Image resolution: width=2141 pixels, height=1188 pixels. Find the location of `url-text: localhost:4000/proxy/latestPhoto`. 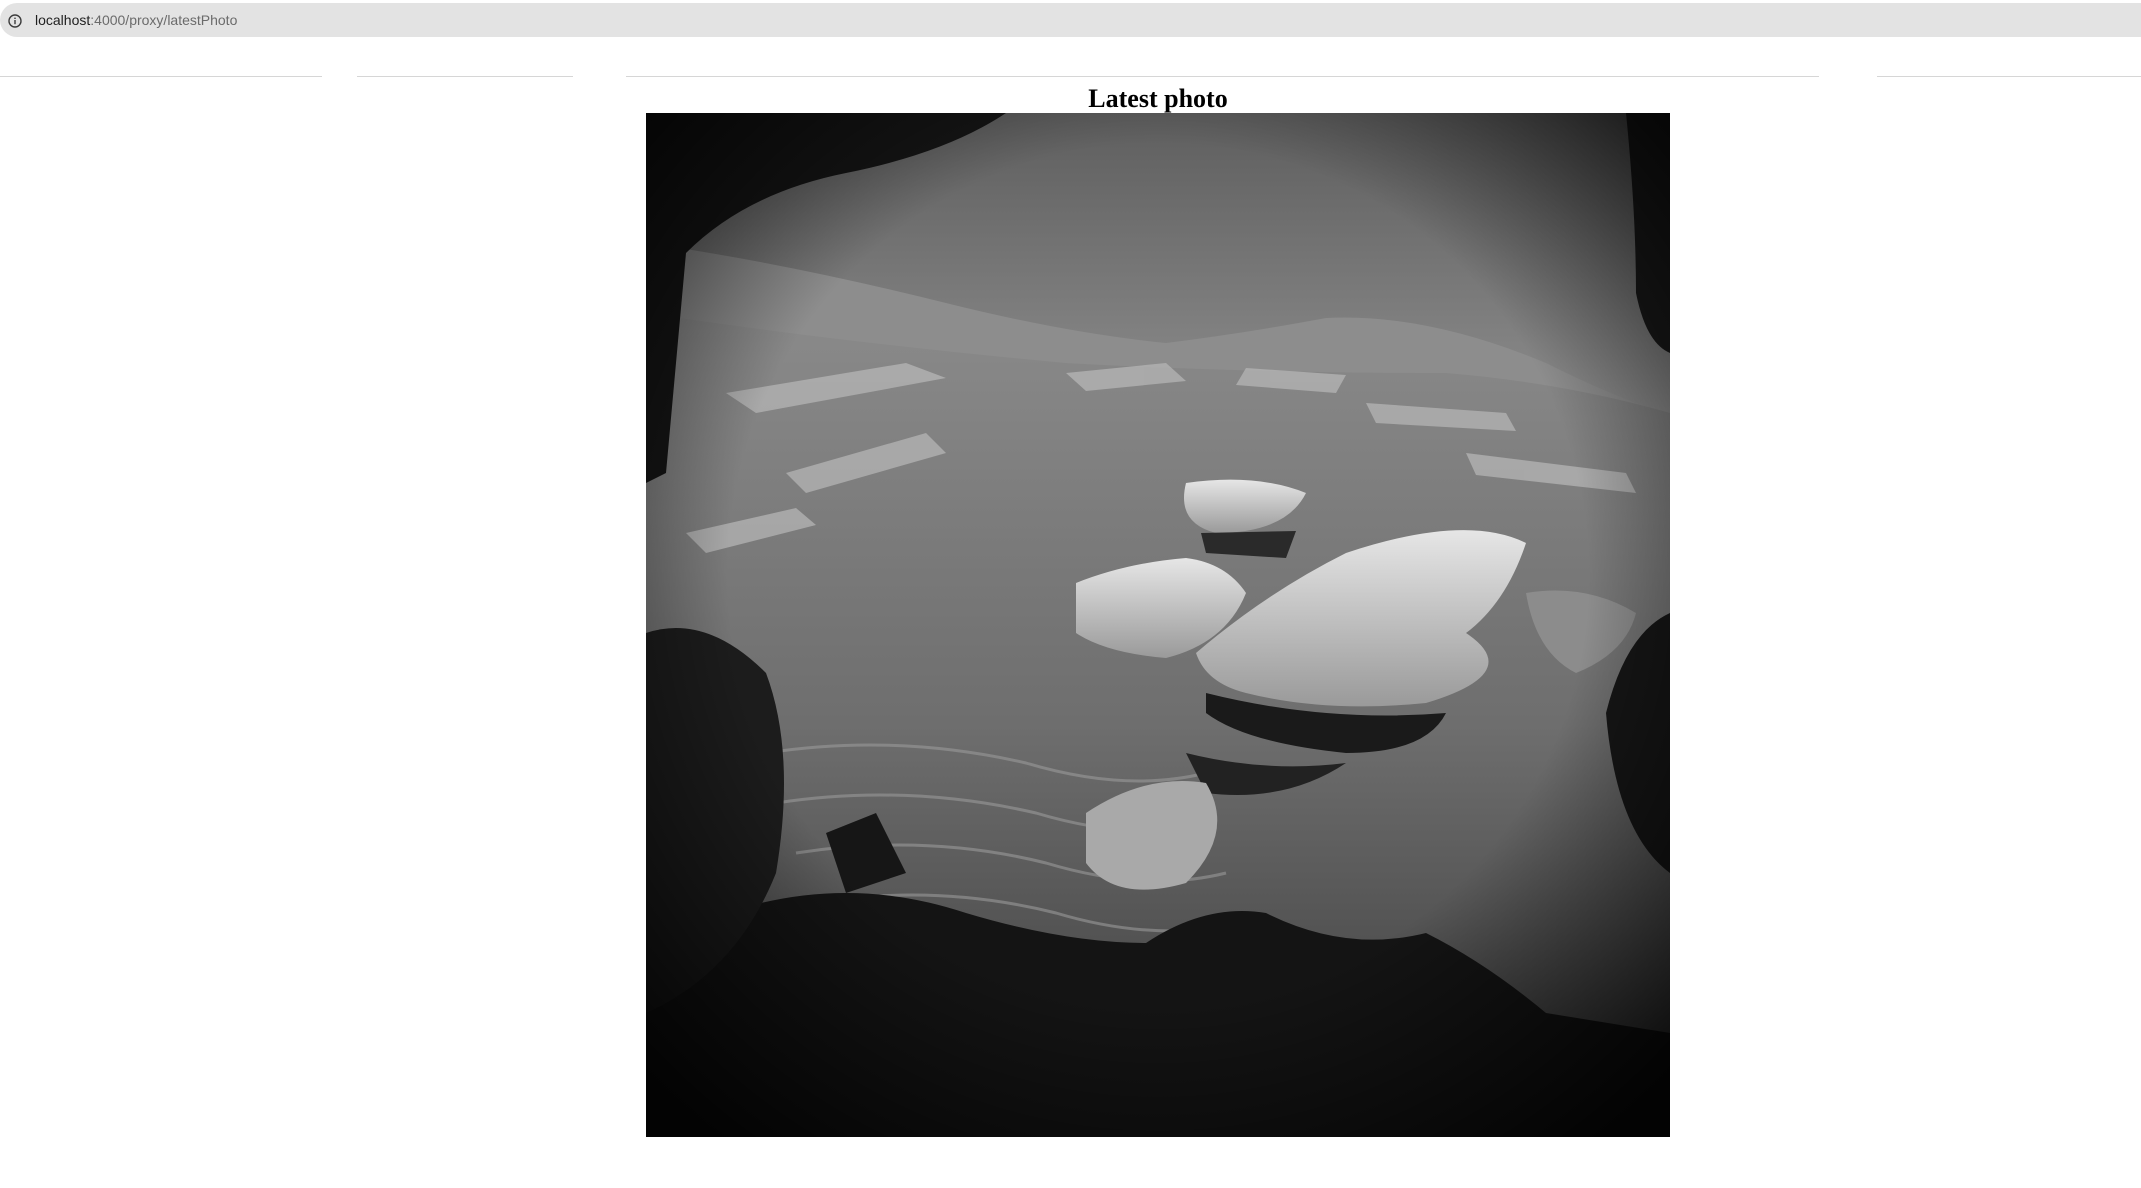

url-text: localhost:4000/proxy/latestPhoto is located at coordinates (136, 20).